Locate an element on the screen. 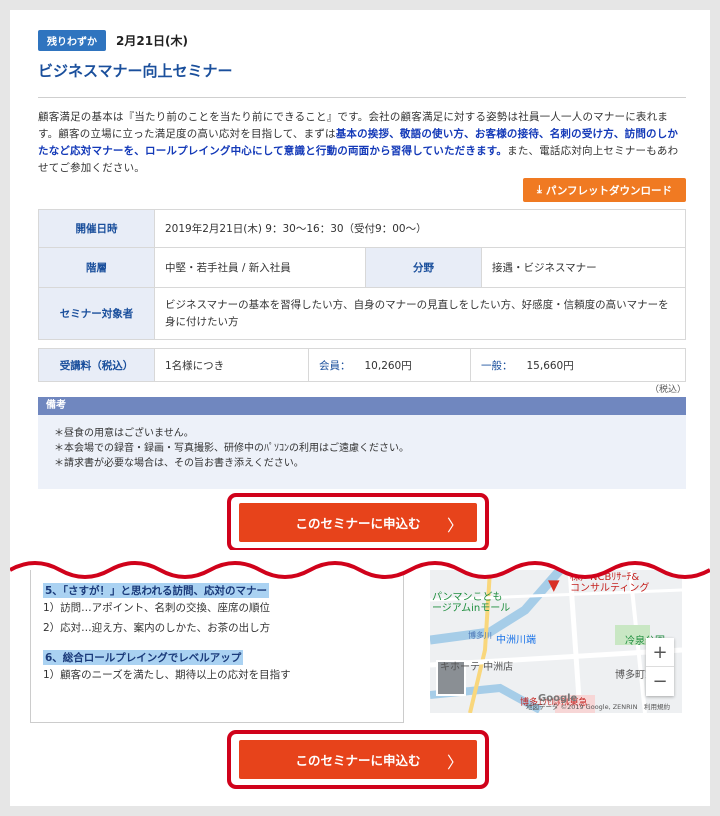  download-icon: ⤓ is located at coordinates (539, 189).